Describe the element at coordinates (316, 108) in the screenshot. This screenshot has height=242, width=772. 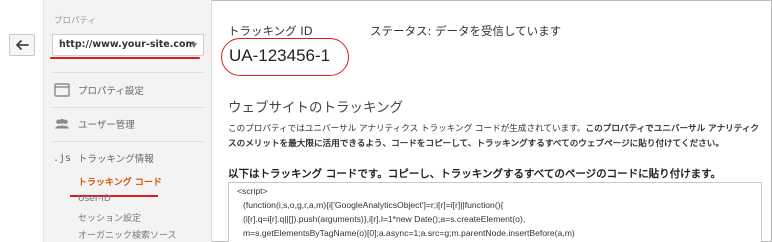
I see `section-title: ウェブサイトのトラッキング` at that location.